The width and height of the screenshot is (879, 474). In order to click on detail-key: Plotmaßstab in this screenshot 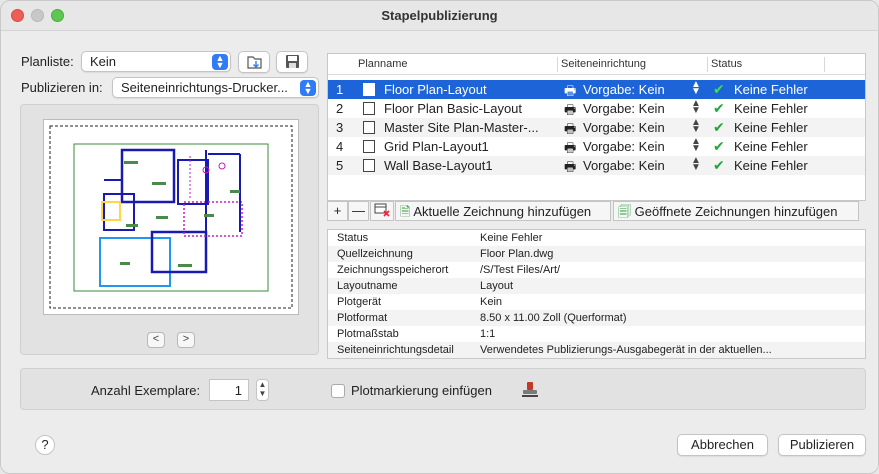, I will do `click(368, 334)`.